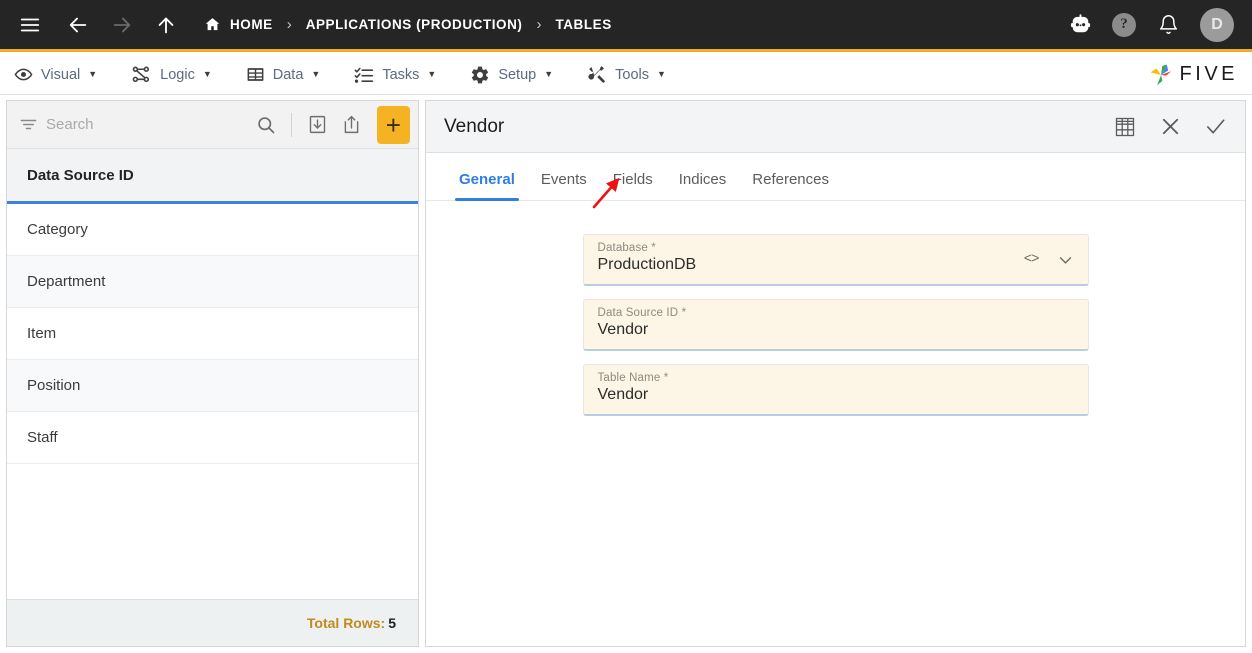 This screenshot has width=1252, height=653. I want to click on avatar-initial: D, so click(1217, 24).